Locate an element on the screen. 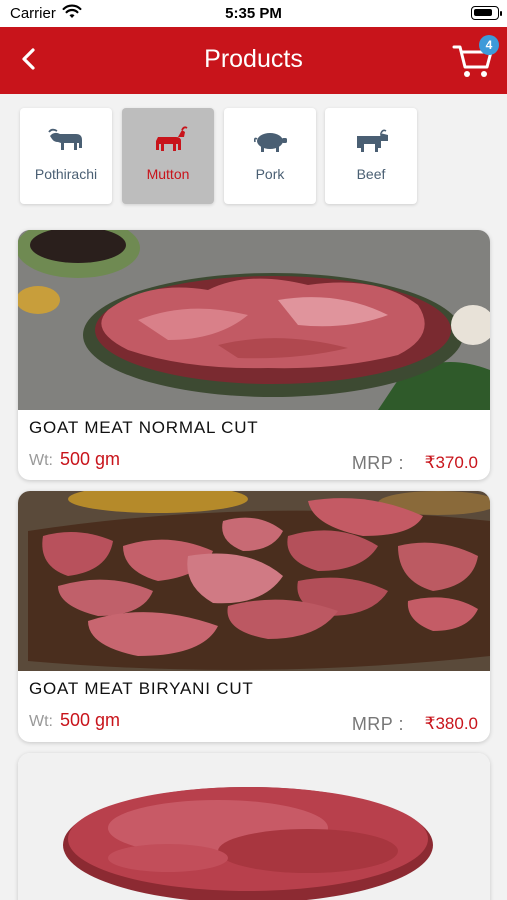  battery-icon is located at coordinates (486, 13).